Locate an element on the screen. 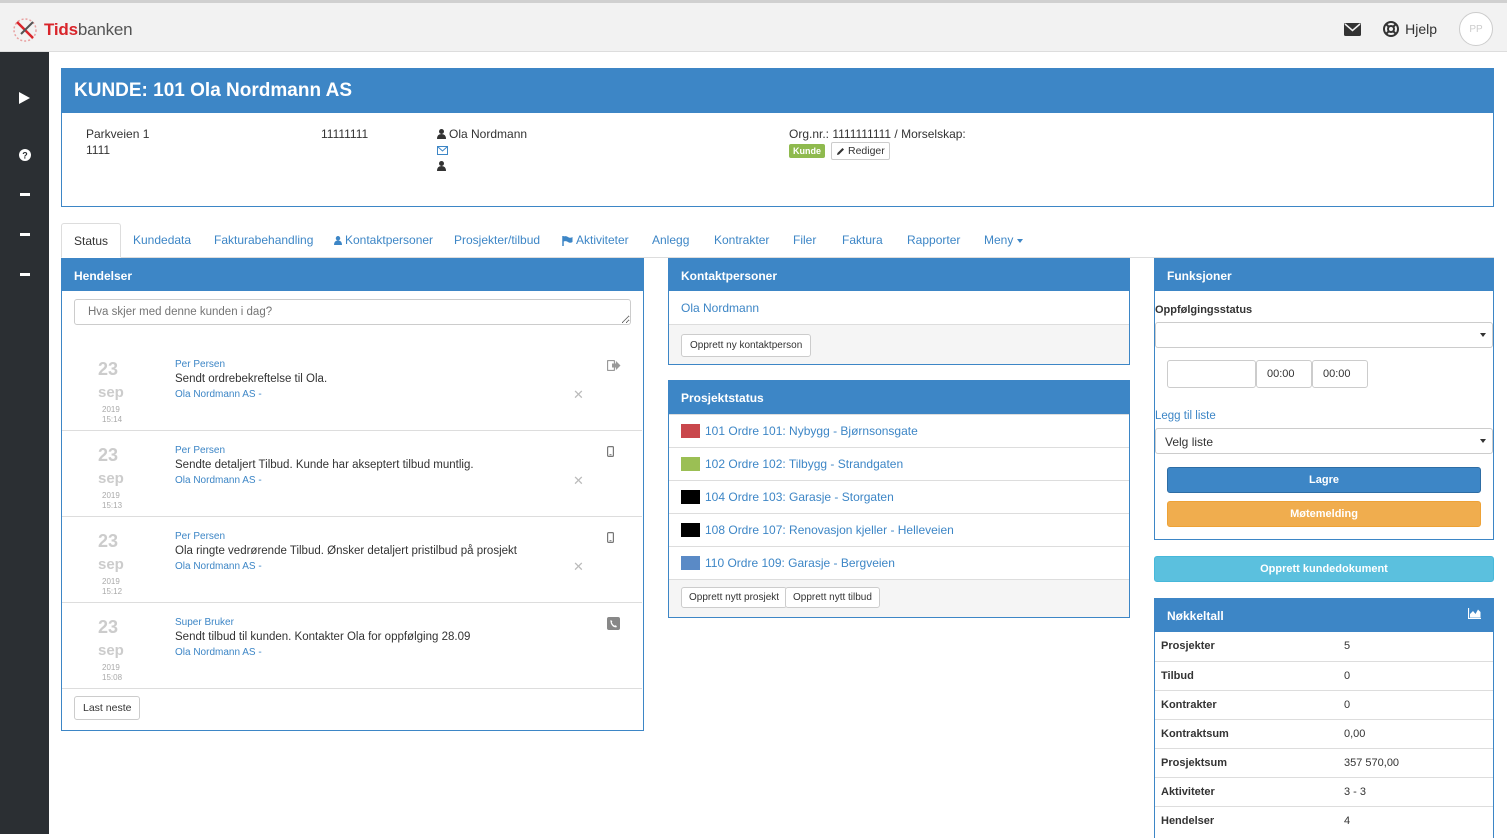 Image resolution: width=1507 pixels, height=838 pixels. avatar: PP is located at coordinates (1476, 29).